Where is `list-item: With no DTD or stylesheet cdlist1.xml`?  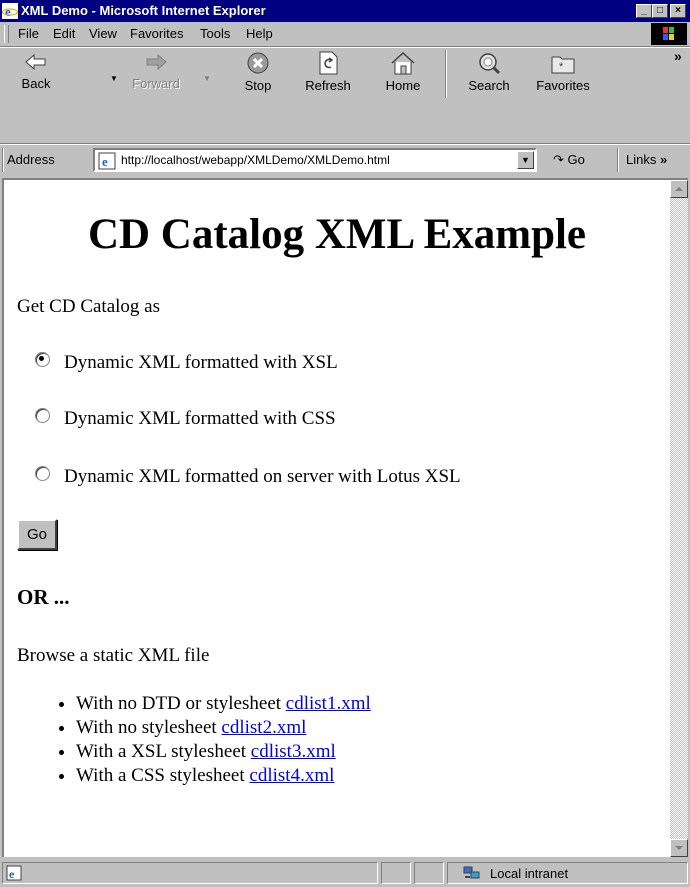 list-item: With no DTD or stylesheet cdlist1.xml is located at coordinates (223, 704).